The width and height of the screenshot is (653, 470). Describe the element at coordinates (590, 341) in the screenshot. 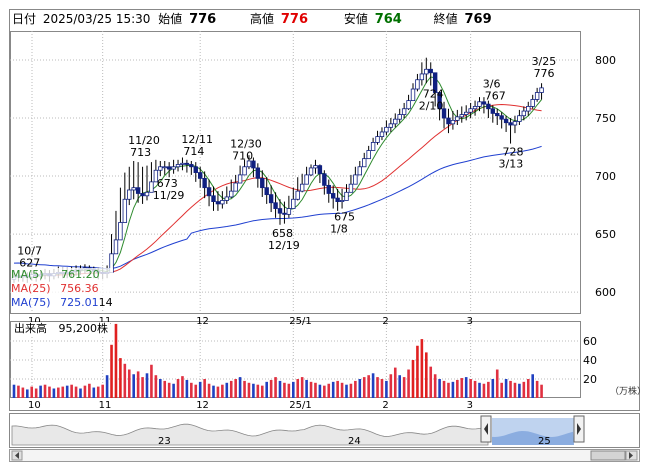

I see `volume-tick-label: 60` at that location.